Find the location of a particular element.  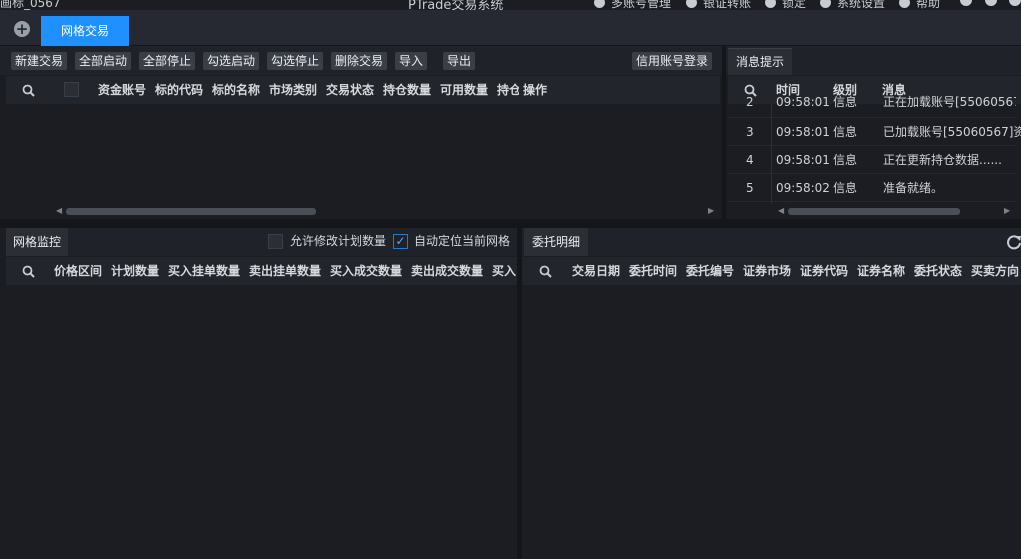

column-header: 卖出成交数量 is located at coordinates (447, 271).